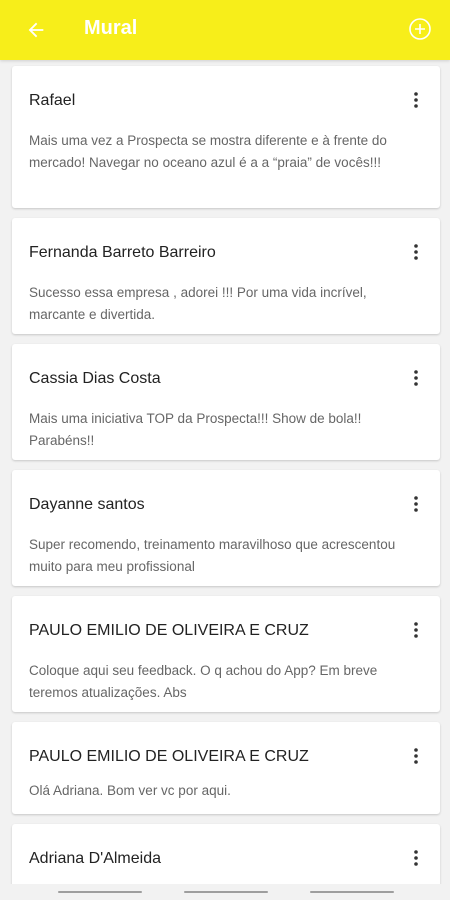  I want to click on back-button, so click(36, 30).